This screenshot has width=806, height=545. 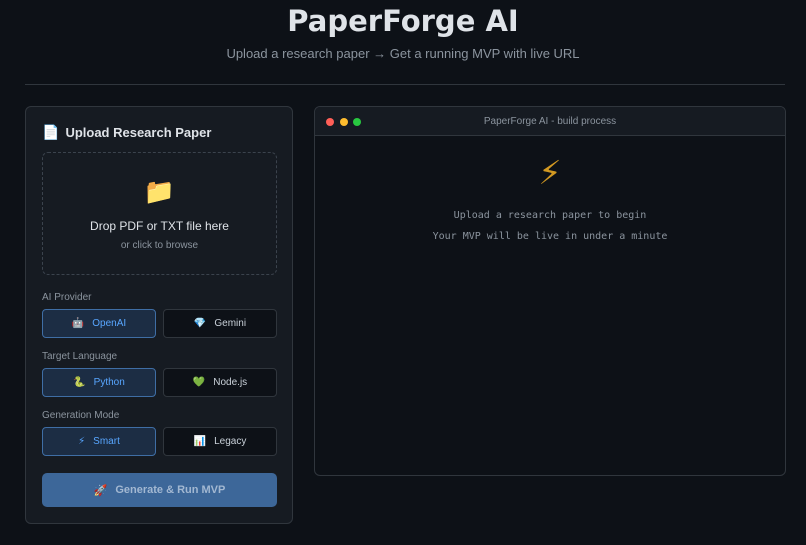 I want to click on generate-run-button: 🚀 Generate & Run MVP, so click(x=159, y=490).